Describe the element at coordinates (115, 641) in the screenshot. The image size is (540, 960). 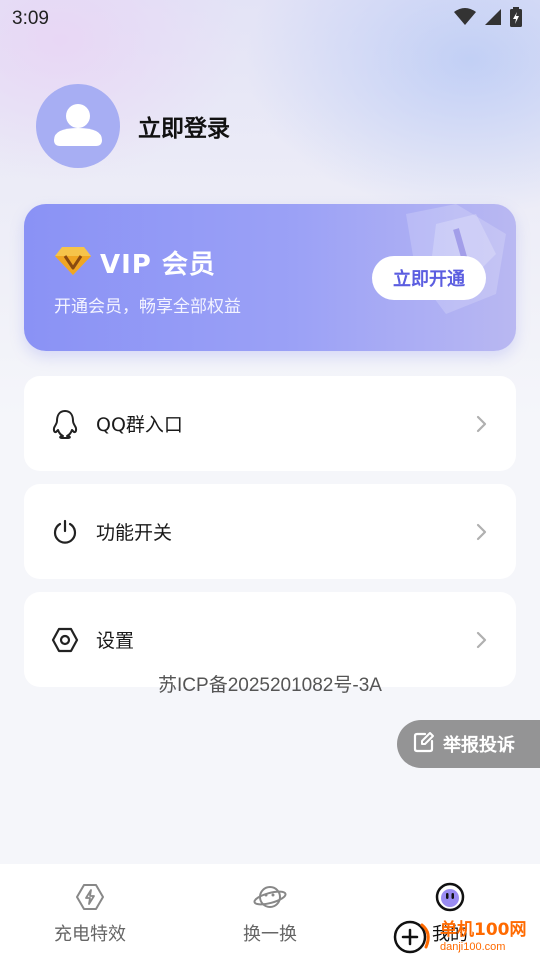
I see `menu-label-settings: 设置` at that location.